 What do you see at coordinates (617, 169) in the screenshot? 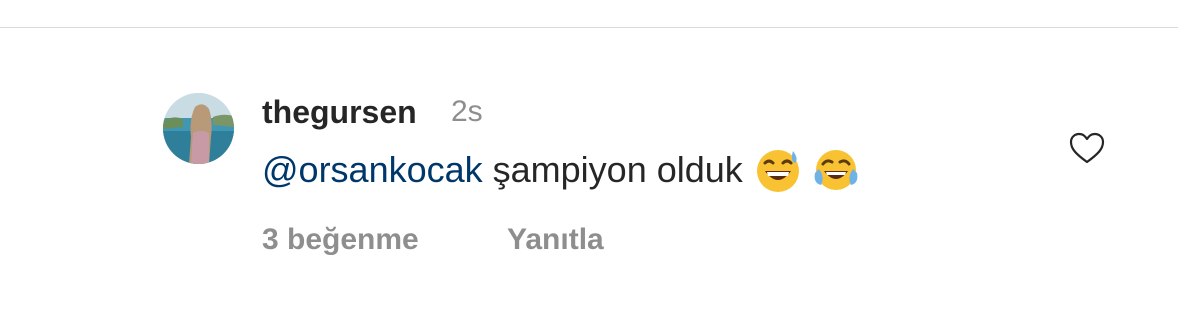
I see `comment-text: şampiyon olduk` at bounding box center [617, 169].